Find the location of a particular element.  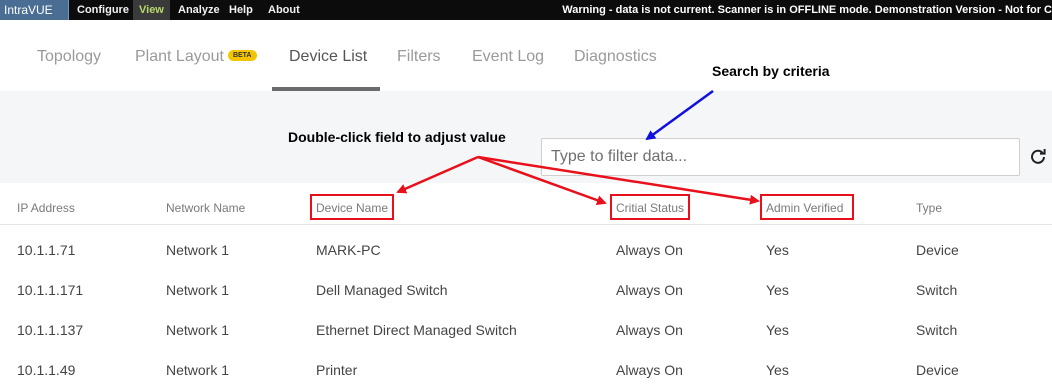

cell-device-name: MARK-PC is located at coordinates (348, 250).